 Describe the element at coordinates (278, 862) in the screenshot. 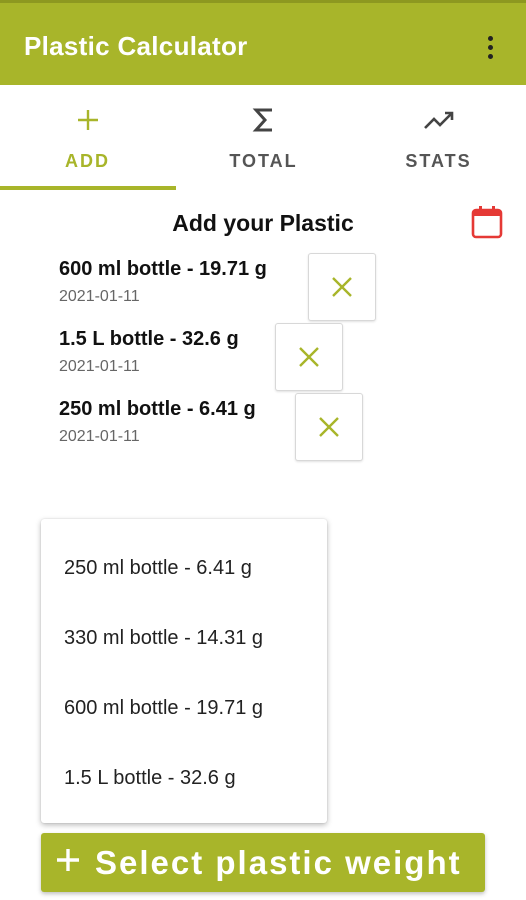

I see `select-plastic-weight-label: Select plastic weight` at that location.